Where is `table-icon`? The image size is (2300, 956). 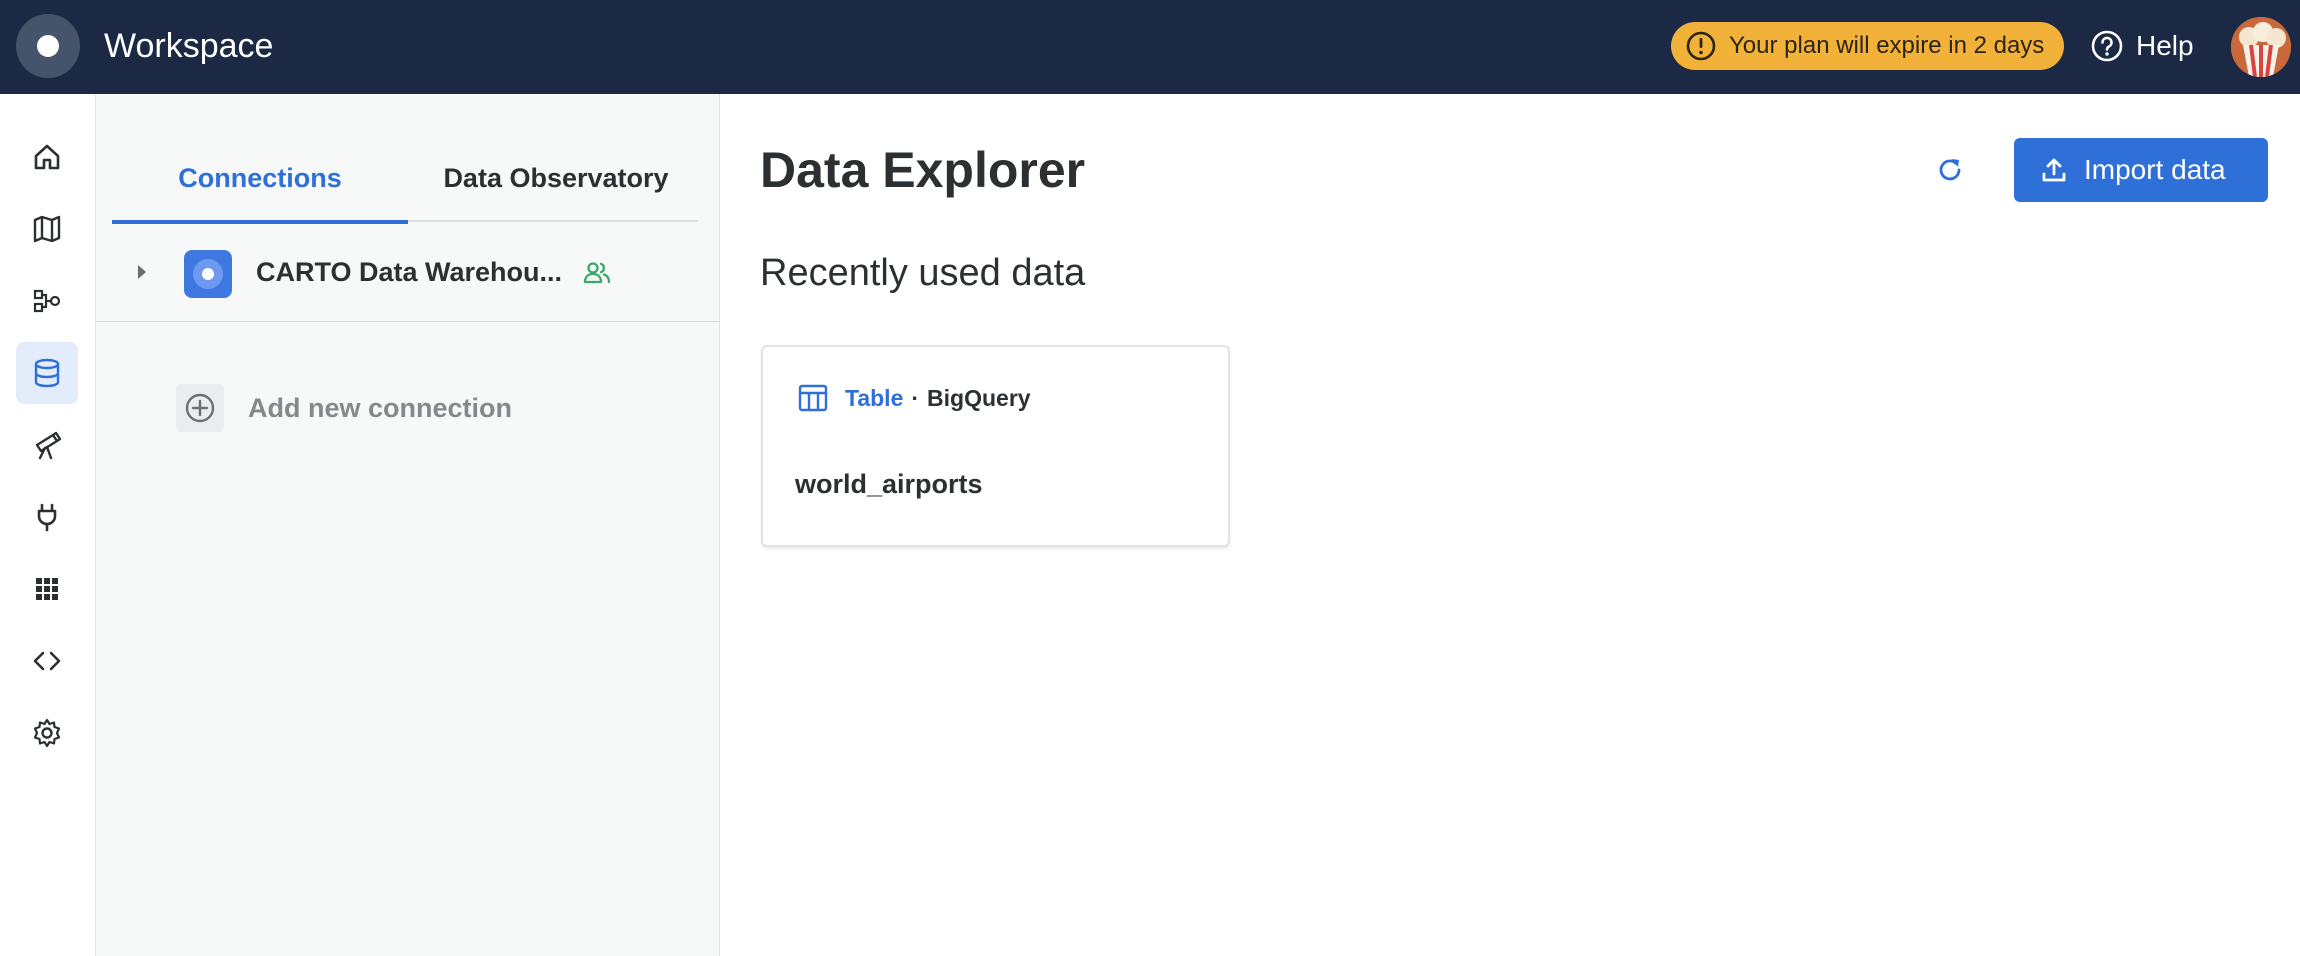
table-icon is located at coordinates (813, 398).